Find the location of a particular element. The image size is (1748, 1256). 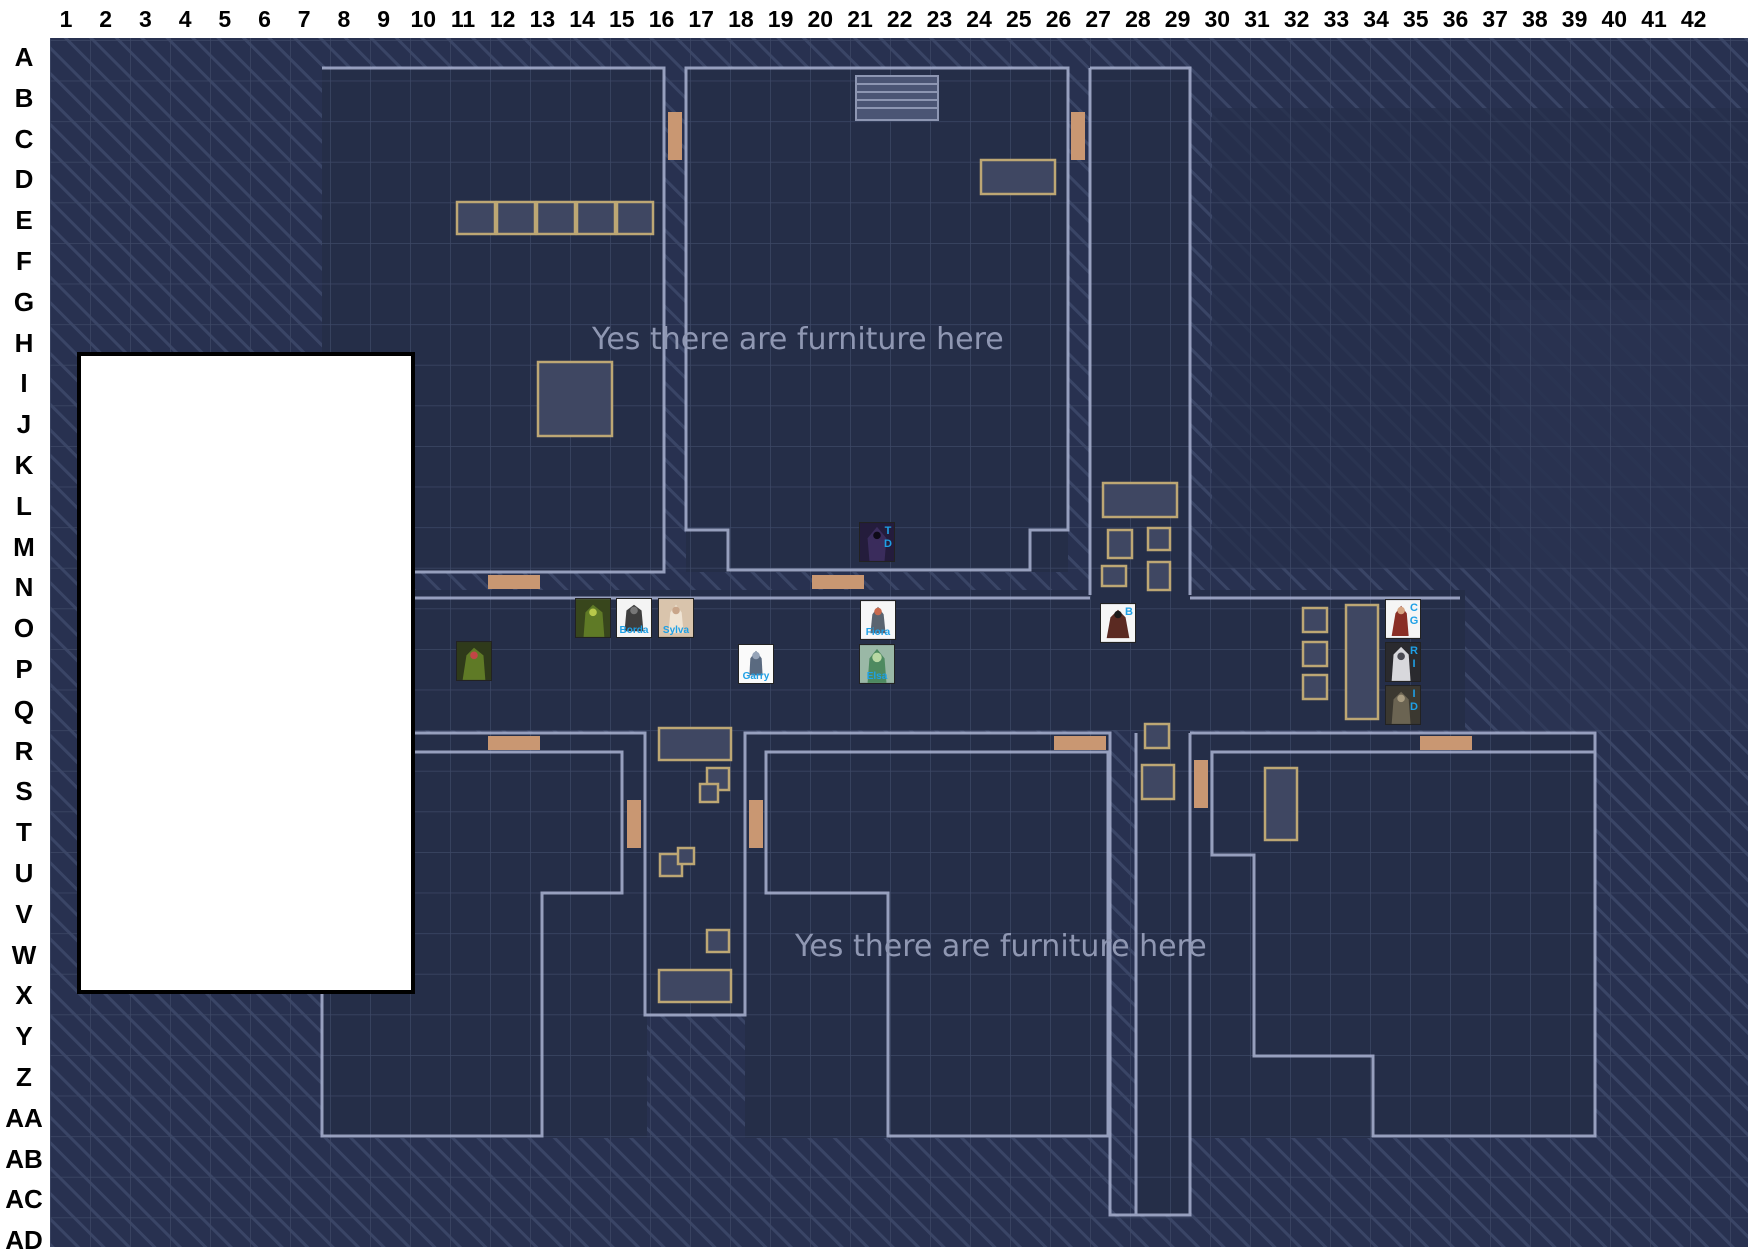

column-label: 37 is located at coordinates (1495, 19).